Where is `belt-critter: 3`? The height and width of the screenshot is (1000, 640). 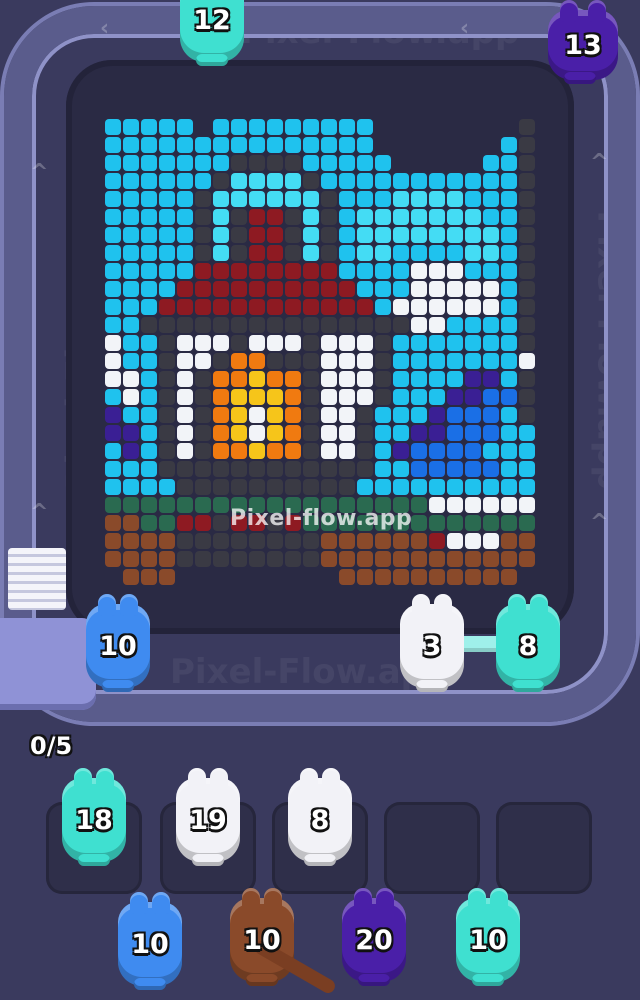
belt-critter: 3 is located at coordinates (432, 643).